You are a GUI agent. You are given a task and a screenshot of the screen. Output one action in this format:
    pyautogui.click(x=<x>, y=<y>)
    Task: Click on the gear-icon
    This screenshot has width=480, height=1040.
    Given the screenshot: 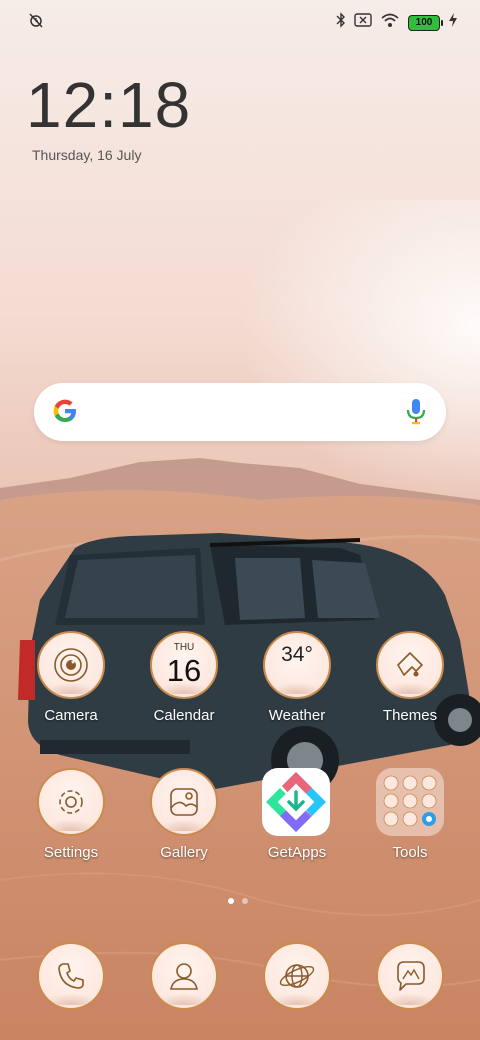 What is the action you would take?
    pyautogui.click(x=71, y=802)
    